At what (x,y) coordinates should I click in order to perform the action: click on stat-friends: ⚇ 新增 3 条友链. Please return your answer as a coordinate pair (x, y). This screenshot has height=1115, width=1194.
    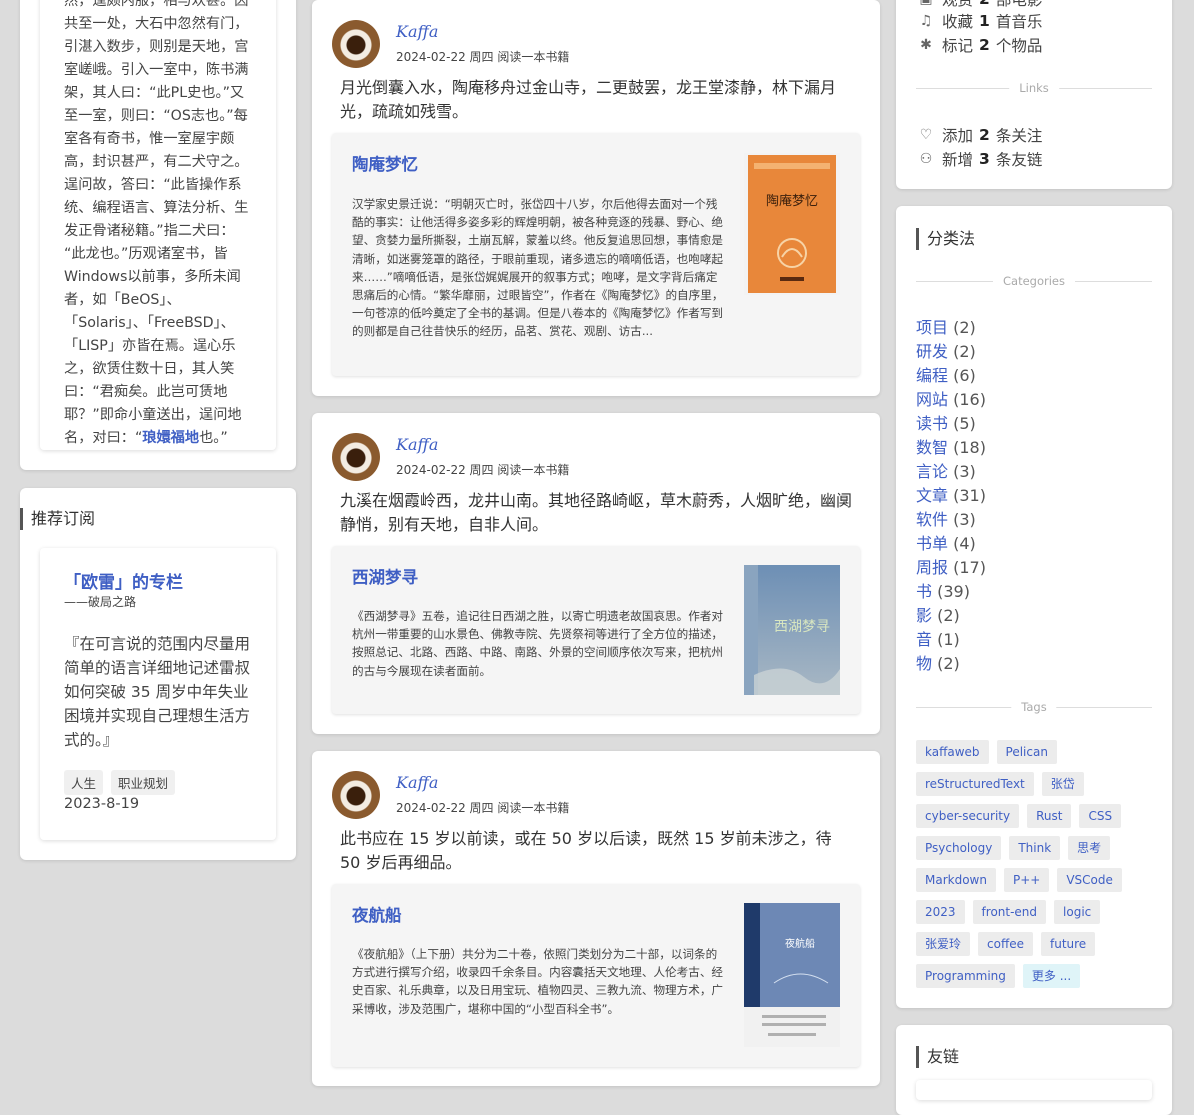
    Looking at the image, I should click on (979, 159).